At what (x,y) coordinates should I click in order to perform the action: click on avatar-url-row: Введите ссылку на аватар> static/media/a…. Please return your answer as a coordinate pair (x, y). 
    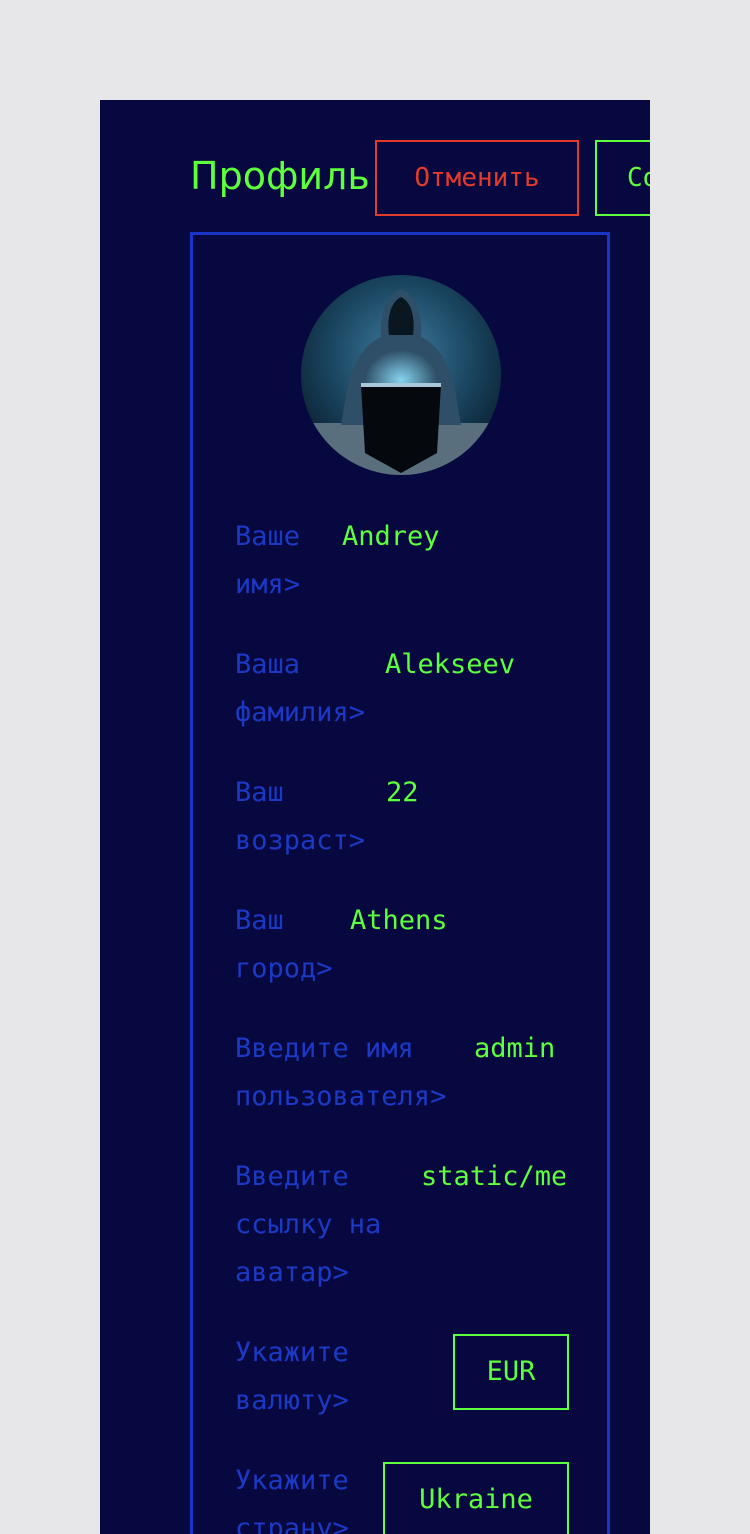
    Looking at the image, I should click on (402, 1225).